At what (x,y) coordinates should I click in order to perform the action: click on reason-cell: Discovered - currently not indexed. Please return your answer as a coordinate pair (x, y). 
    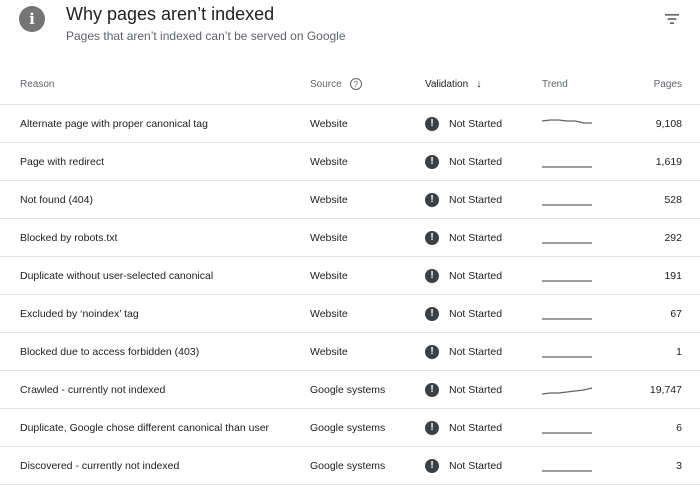
    Looking at the image, I should click on (100, 465).